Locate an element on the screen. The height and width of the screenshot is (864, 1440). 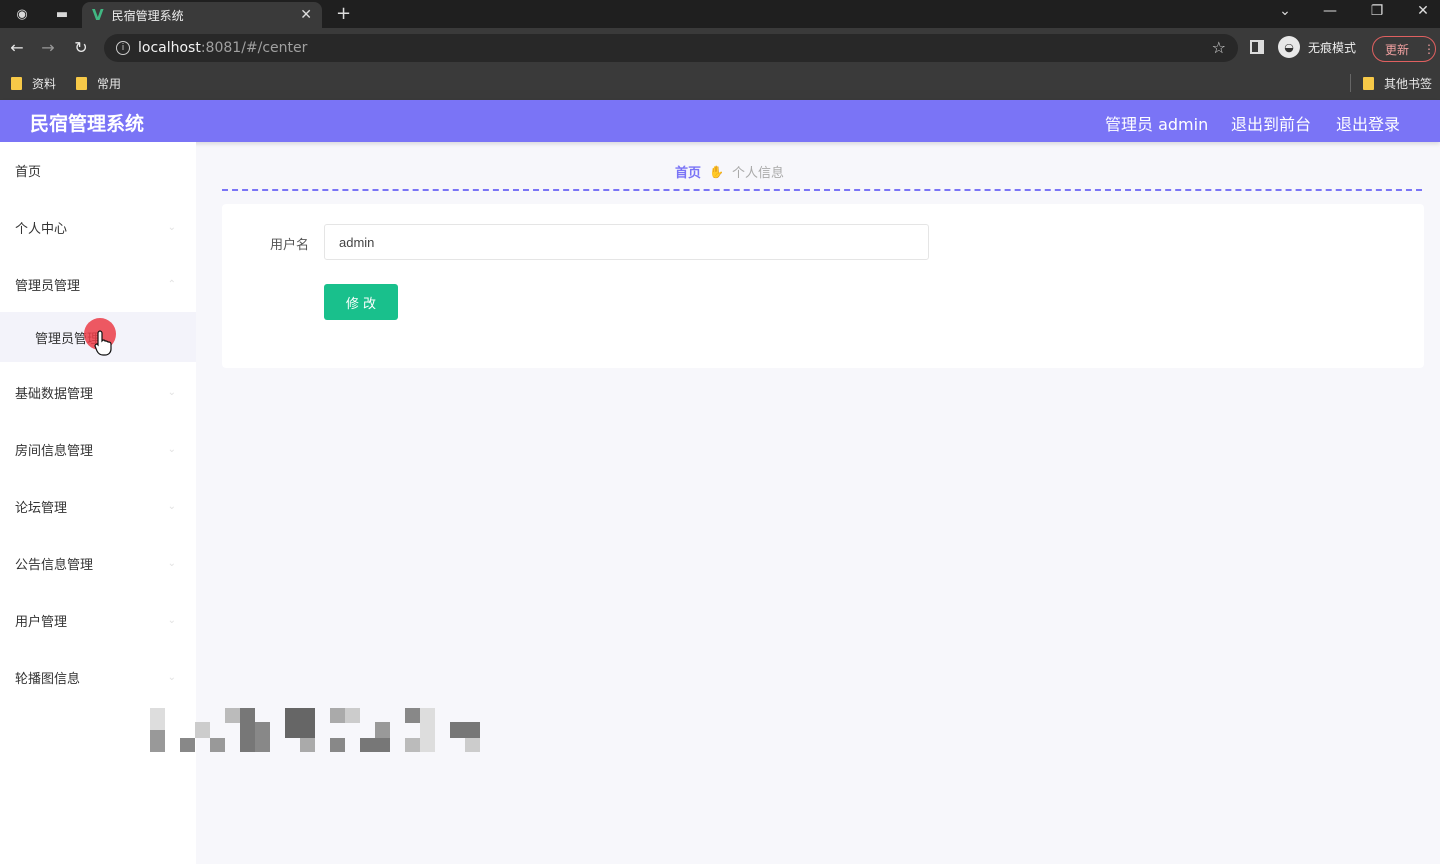
chevron-up-icon: ⌃ is located at coordinates (171, 284).